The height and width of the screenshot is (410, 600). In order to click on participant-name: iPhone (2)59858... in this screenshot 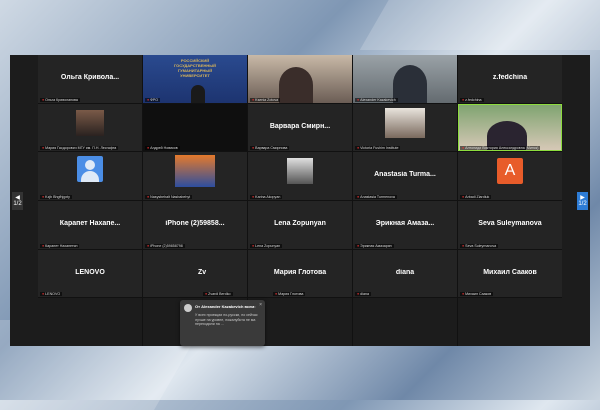, I will do `click(195, 224)`.